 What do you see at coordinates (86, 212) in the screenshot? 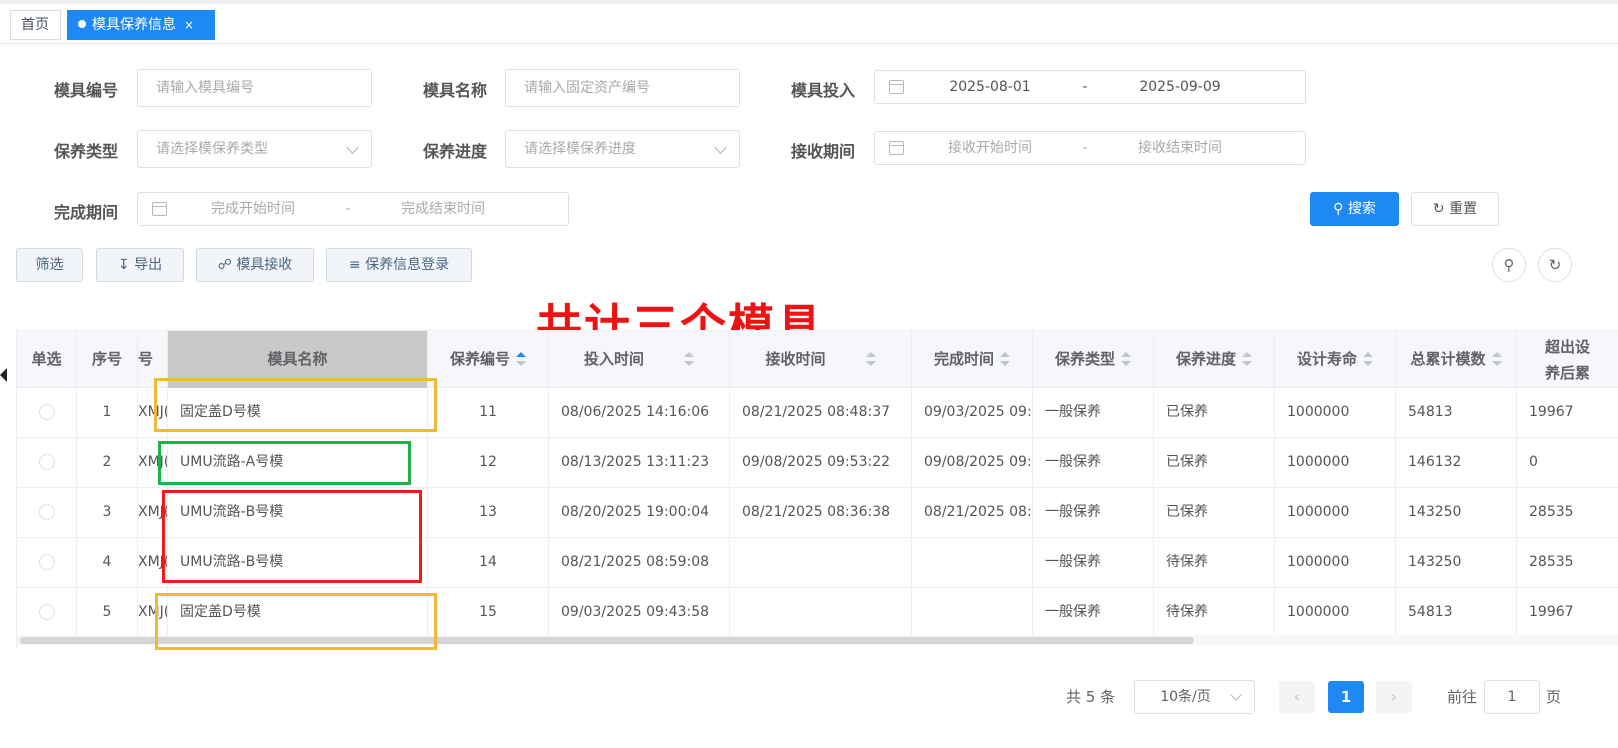
I see `label-complete-period: 完成期间` at bounding box center [86, 212].